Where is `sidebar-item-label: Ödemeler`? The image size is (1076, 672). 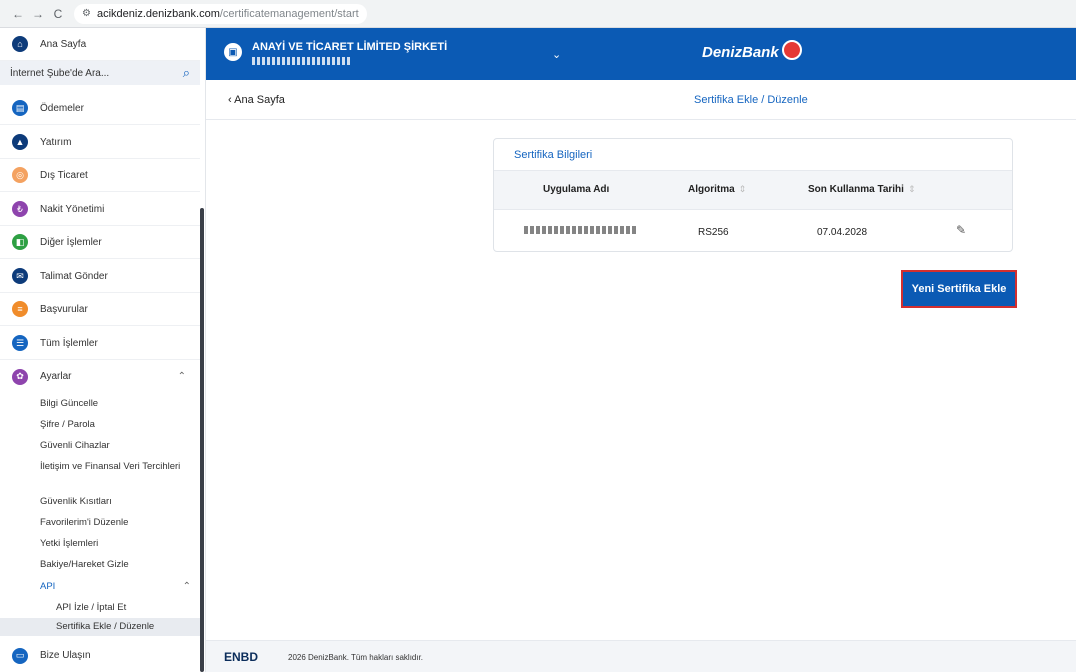
sidebar-item-label: Ödemeler is located at coordinates (62, 108).